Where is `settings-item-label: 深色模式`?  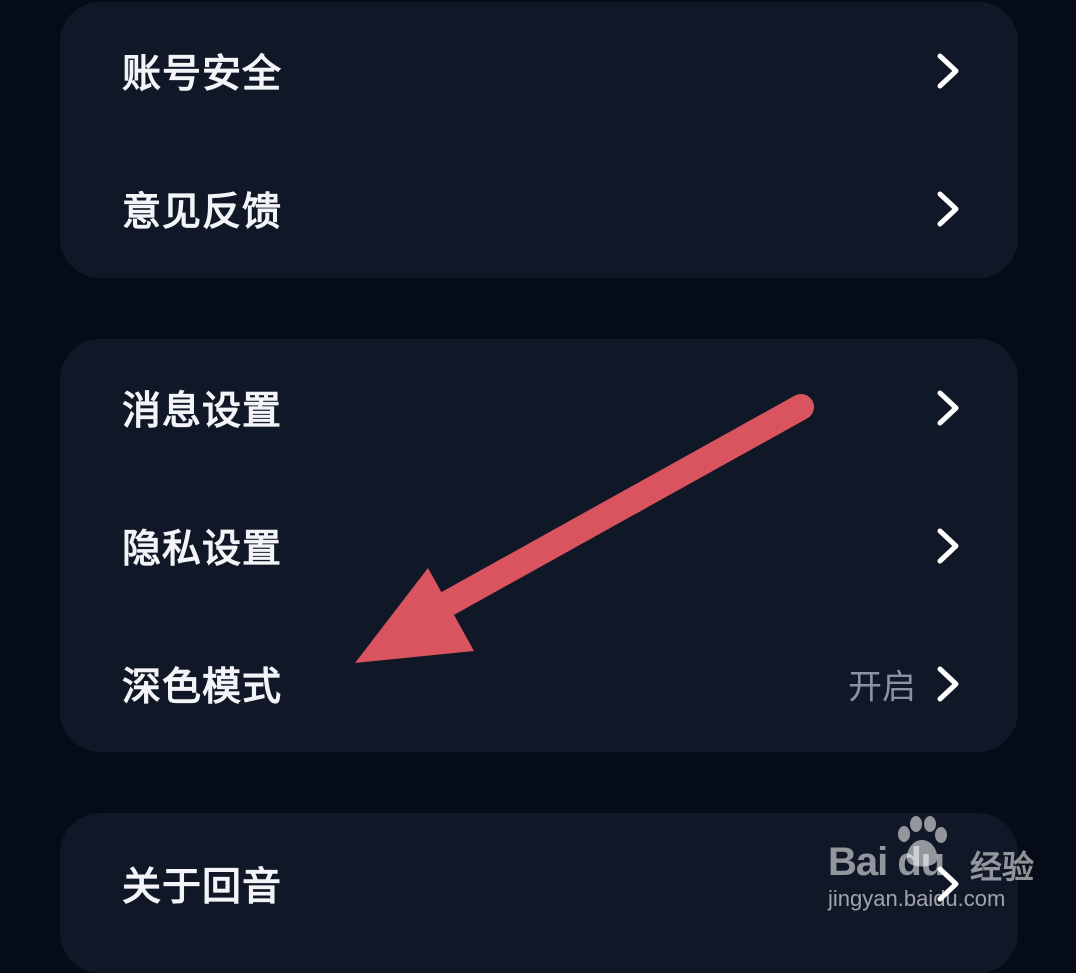
settings-item-label: 深色模式 is located at coordinates (202, 687).